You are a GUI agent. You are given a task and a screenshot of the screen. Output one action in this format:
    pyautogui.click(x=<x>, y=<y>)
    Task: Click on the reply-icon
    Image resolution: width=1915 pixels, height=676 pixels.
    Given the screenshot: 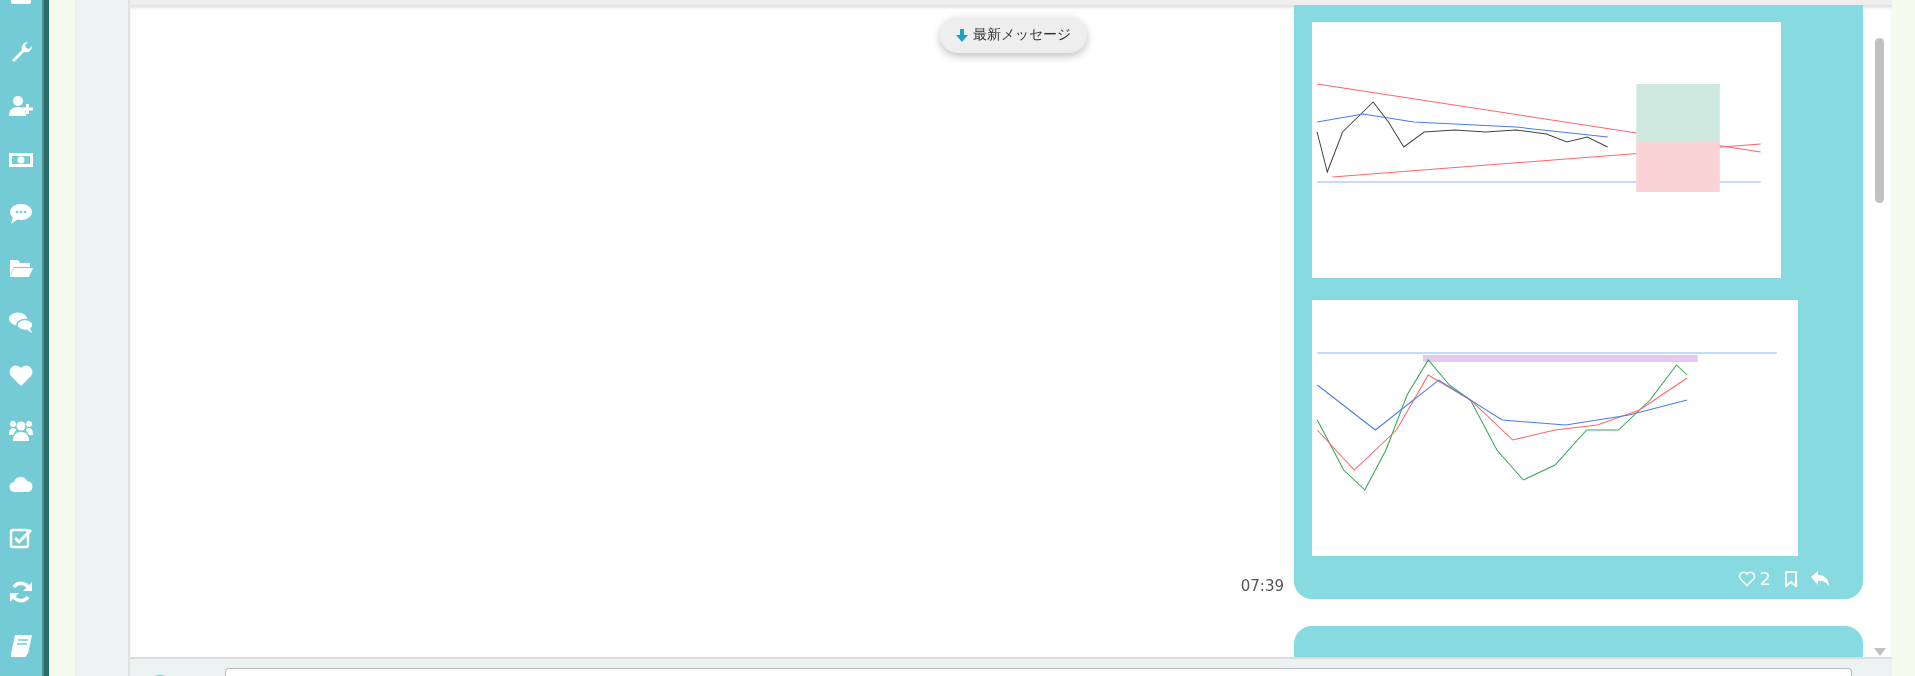 What is the action you would take?
    pyautogui.click(x=1820, y=578)
    